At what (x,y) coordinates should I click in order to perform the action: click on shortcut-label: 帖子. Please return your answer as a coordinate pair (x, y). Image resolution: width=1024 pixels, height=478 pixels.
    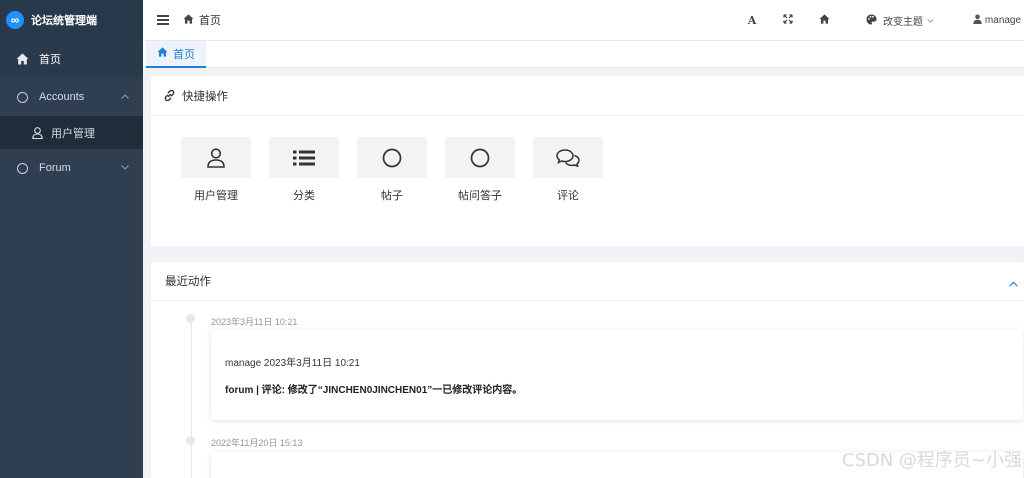
    Looking at the image, I should click on (392, 196).